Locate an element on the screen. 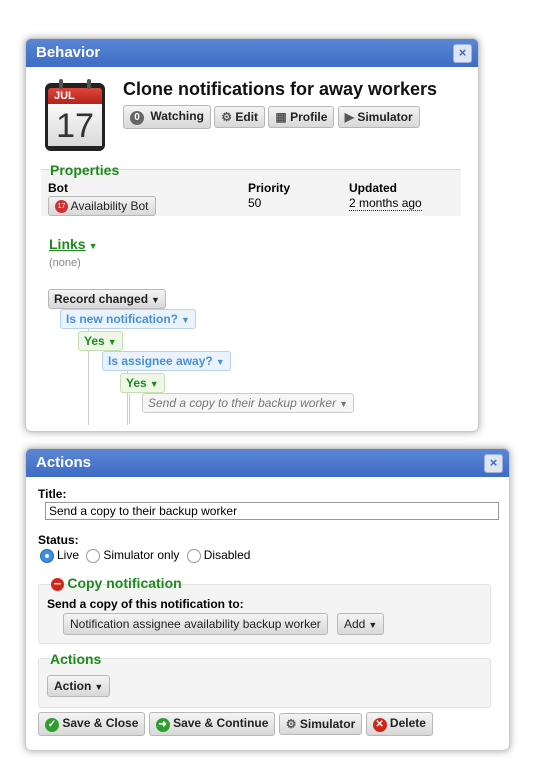 This screenshot has width=534, height=775. watching-button: 0 Watching is located at coordinates (167, 117).